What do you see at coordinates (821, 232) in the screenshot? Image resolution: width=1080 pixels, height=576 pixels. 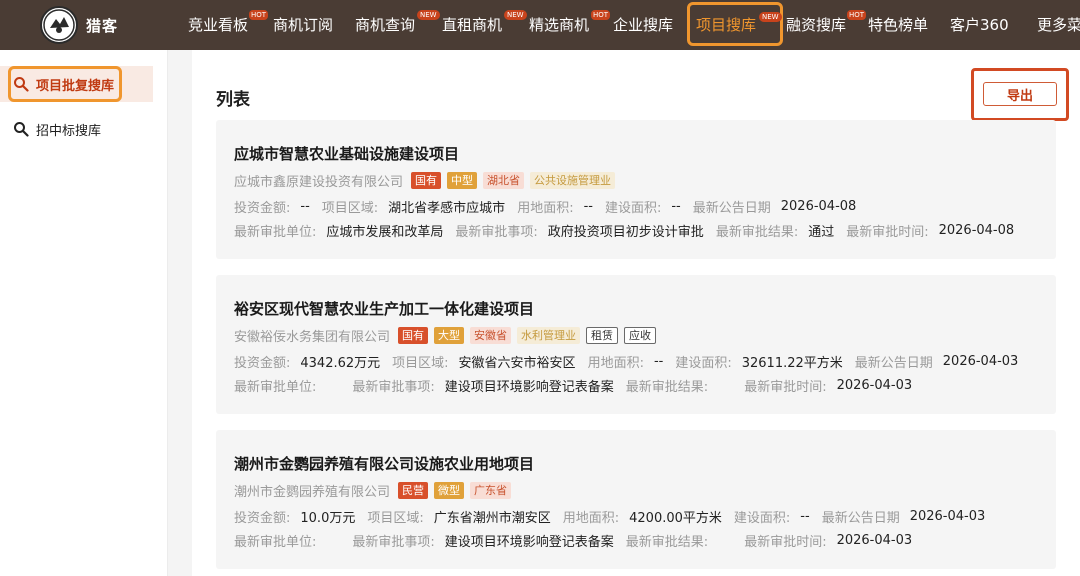 I see `value-approval-result: 通过` at bounding box center [821, 232].